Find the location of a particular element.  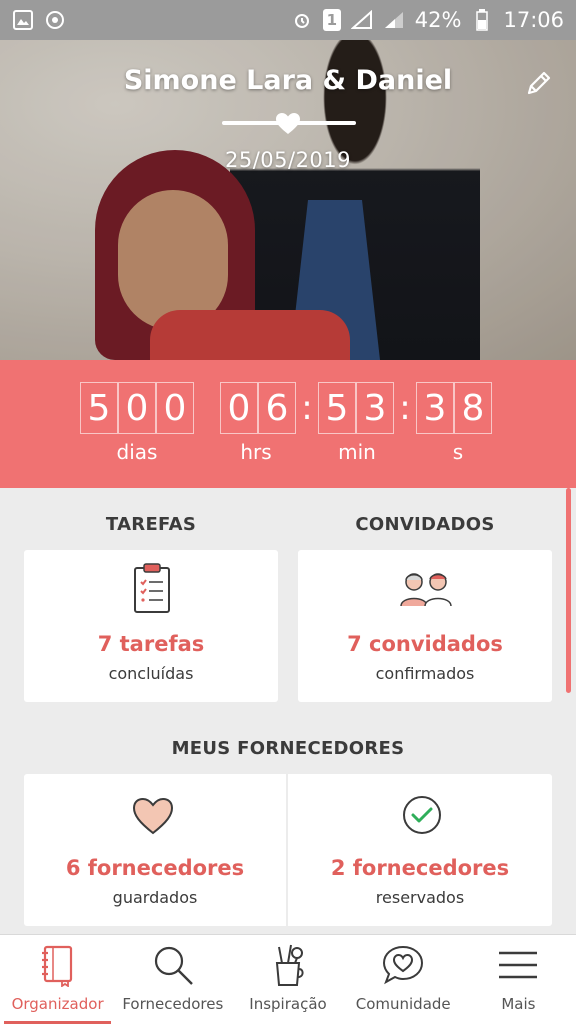

days-digits: 5 0 0 is located at coordinates (137, 408).